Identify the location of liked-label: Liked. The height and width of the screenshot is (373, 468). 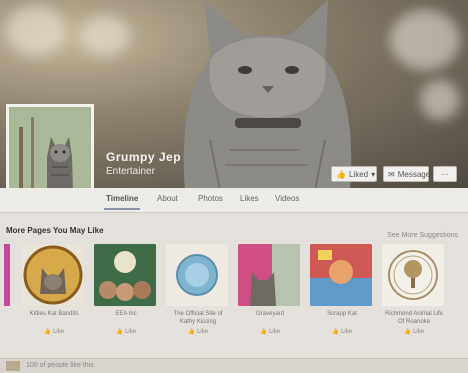
(358, 174).